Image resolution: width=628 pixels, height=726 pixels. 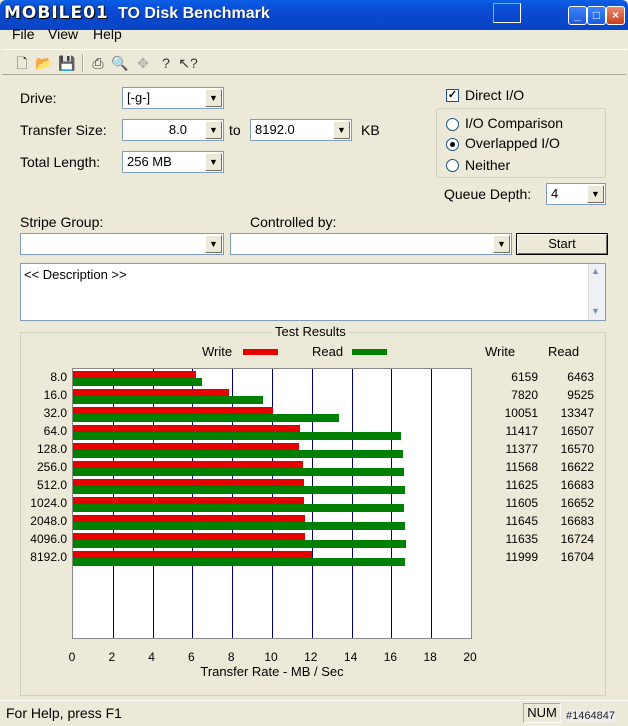 I want to click on transfer-size-to-select: 8192.0 ▼, so click(x=301, y=130).